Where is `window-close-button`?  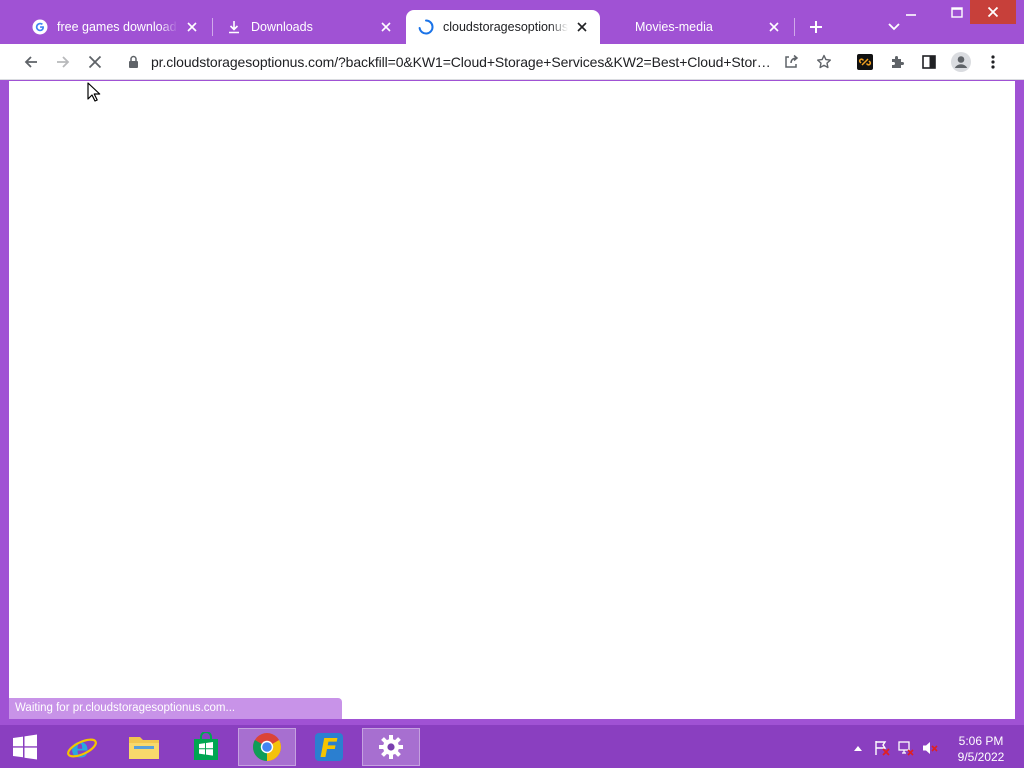
window-close-button is located at coordinates (993, 12).